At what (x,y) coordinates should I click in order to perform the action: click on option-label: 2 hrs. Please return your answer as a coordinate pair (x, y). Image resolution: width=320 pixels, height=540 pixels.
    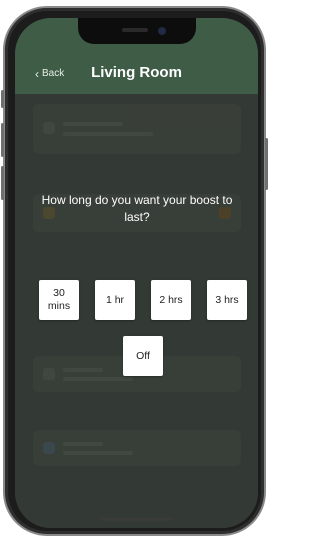
    Looking at the image, I should click on (171, 299).